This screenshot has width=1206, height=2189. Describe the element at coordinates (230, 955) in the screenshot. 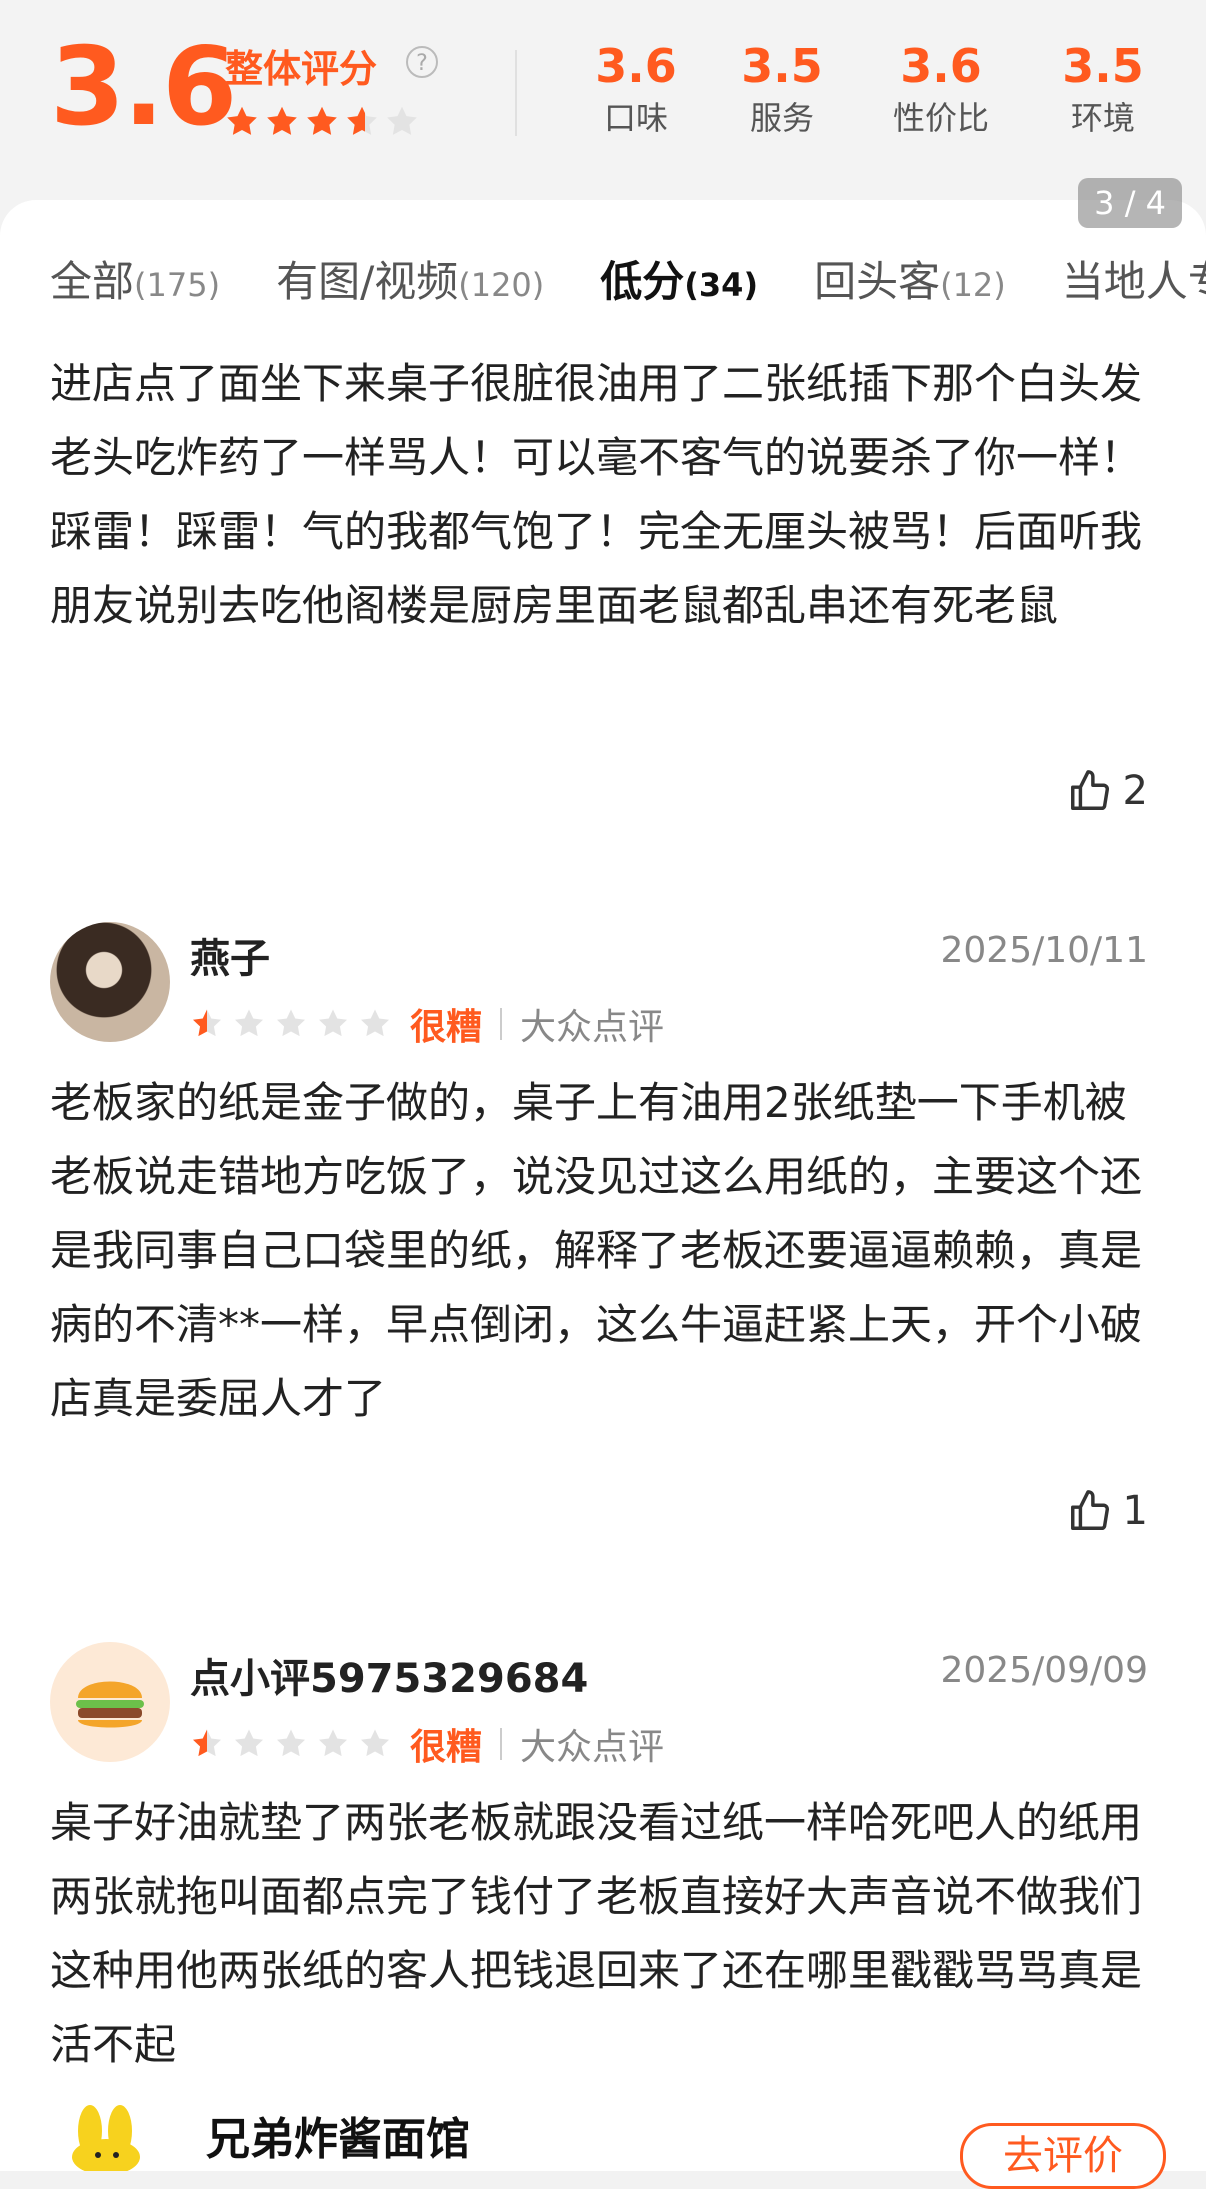

I see `username: 燕子` at that location.